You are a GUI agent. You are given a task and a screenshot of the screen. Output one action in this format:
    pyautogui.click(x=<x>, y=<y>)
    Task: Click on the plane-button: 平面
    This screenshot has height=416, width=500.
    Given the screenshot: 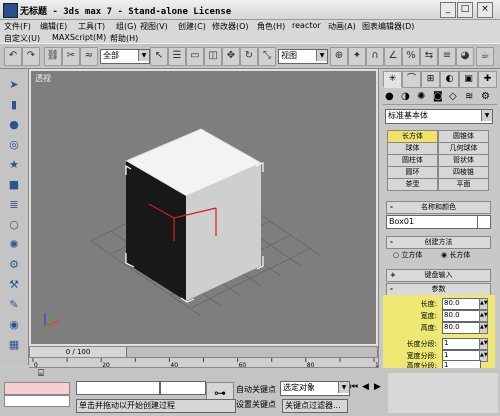 What is the action you would take?
    pyautogui.click(x=463, y=184)
    